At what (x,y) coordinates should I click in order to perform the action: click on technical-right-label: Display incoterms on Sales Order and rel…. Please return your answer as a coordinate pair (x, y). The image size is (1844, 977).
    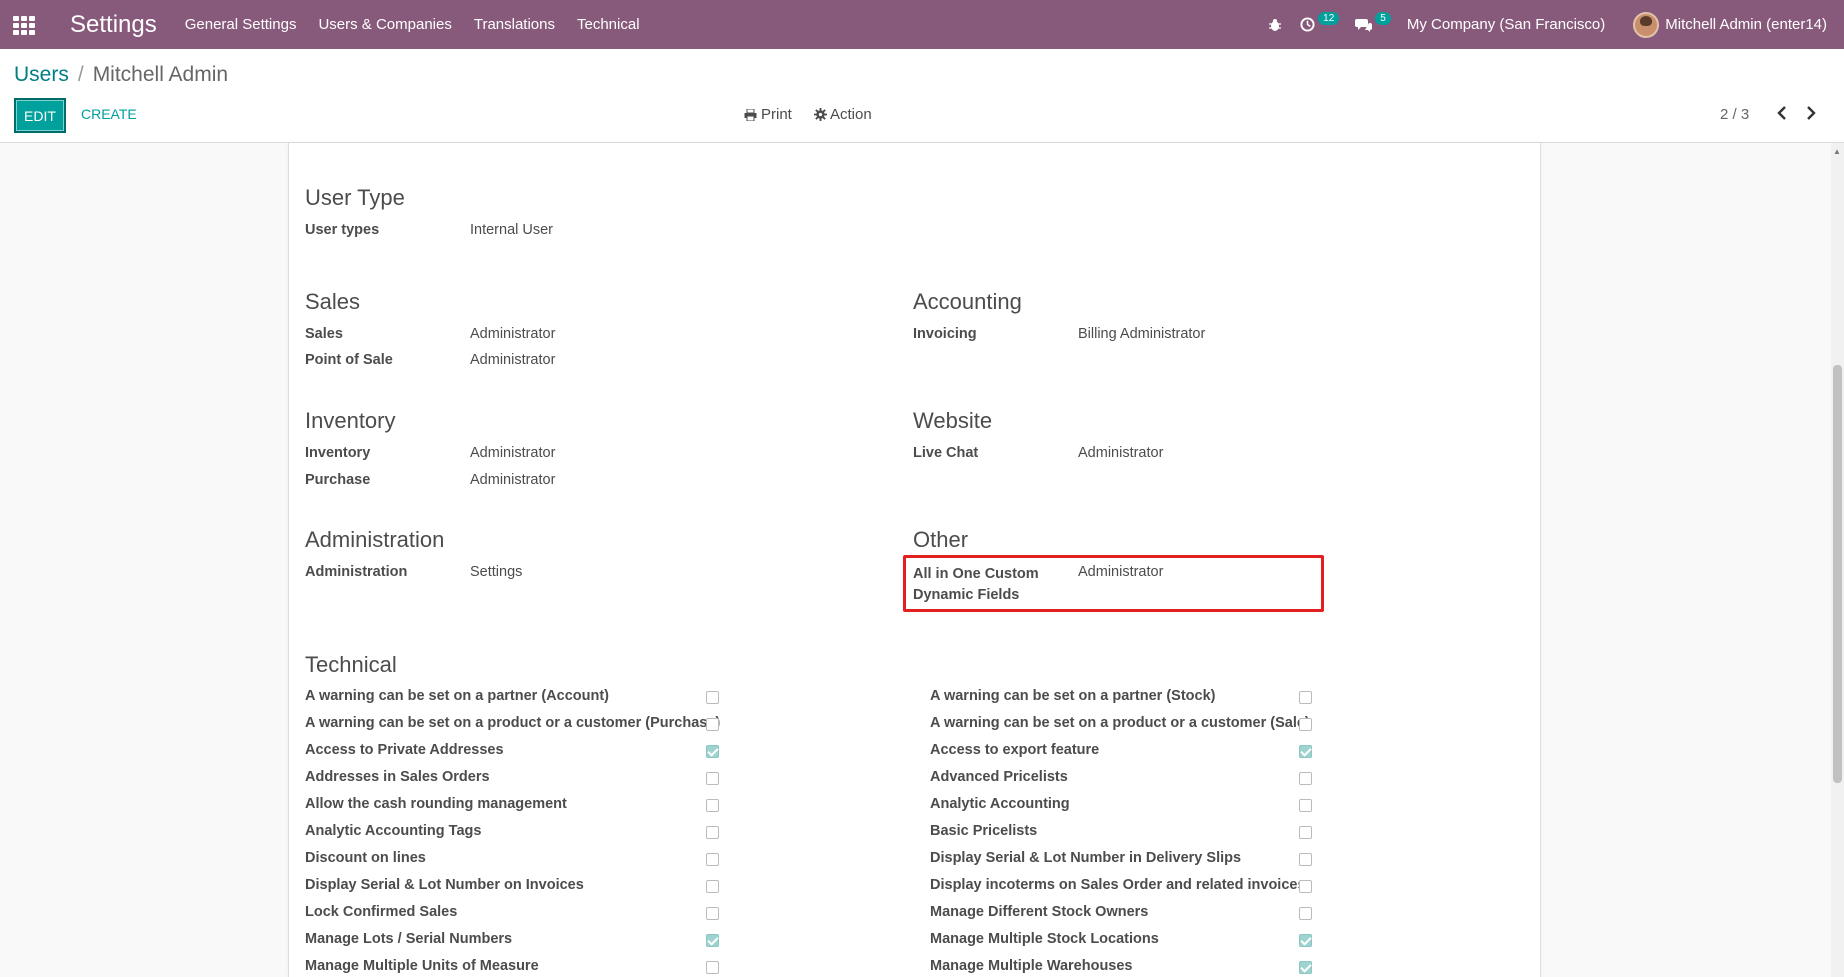
    Looking at the image, I should click on (1118, 885).